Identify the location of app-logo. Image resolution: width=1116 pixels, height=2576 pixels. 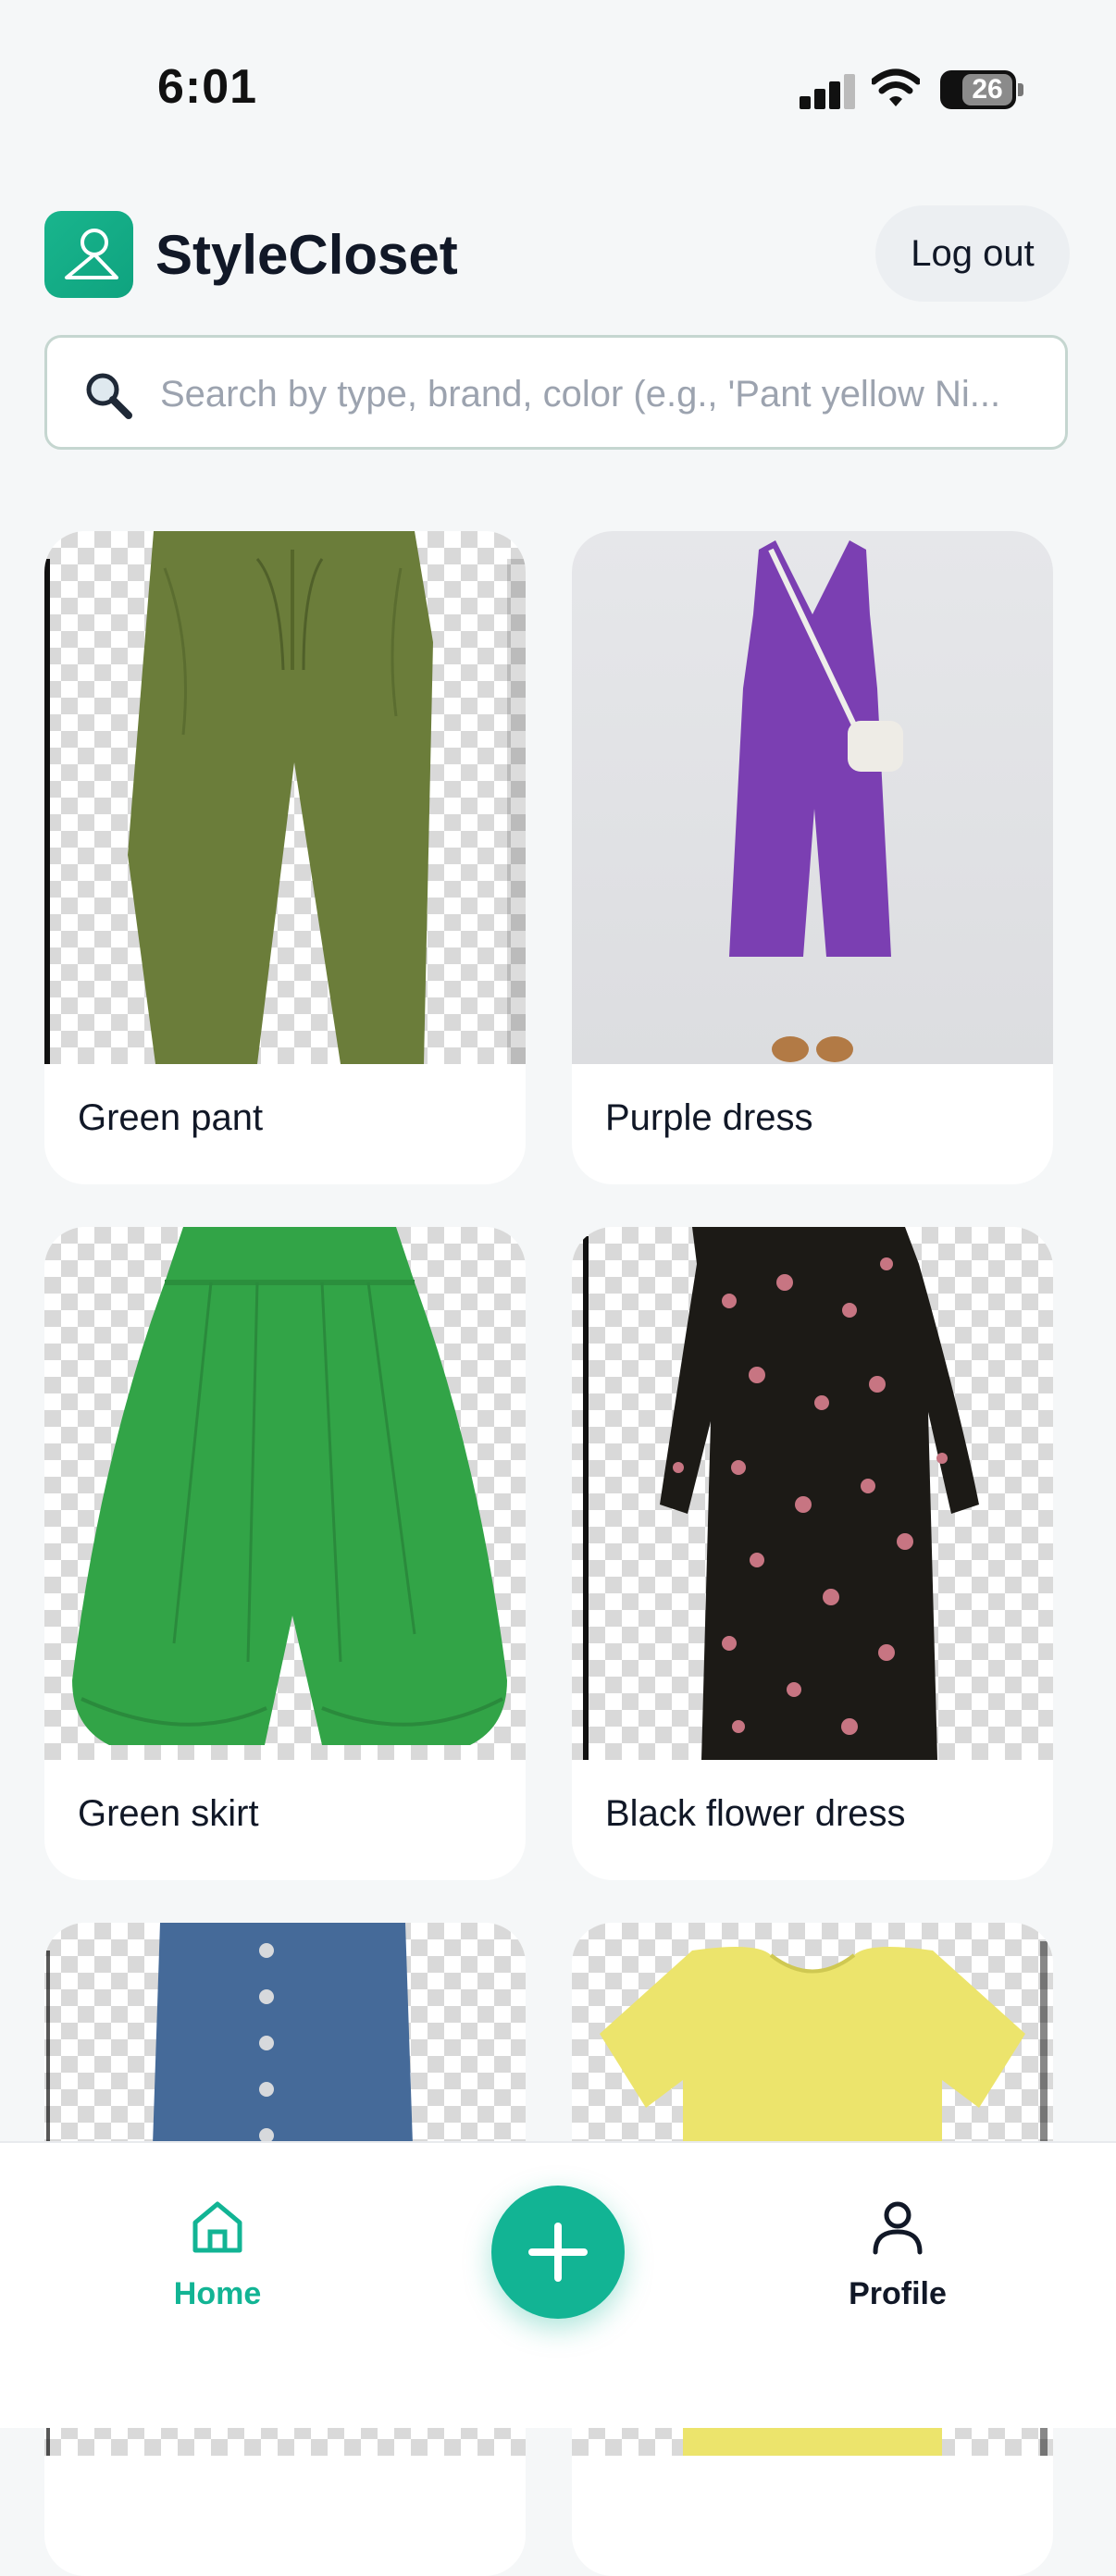
(88, 255).